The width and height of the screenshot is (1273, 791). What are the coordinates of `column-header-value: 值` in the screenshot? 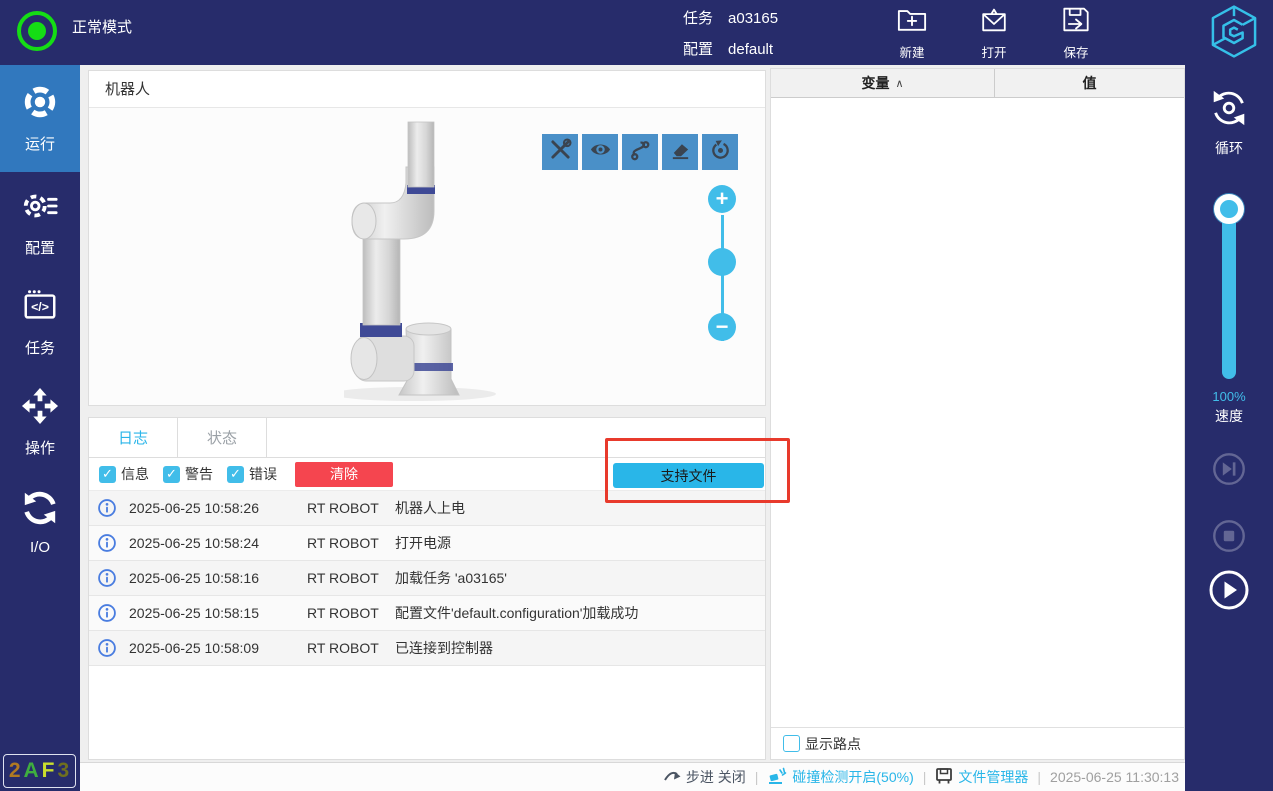 It's located at (1089, 83).